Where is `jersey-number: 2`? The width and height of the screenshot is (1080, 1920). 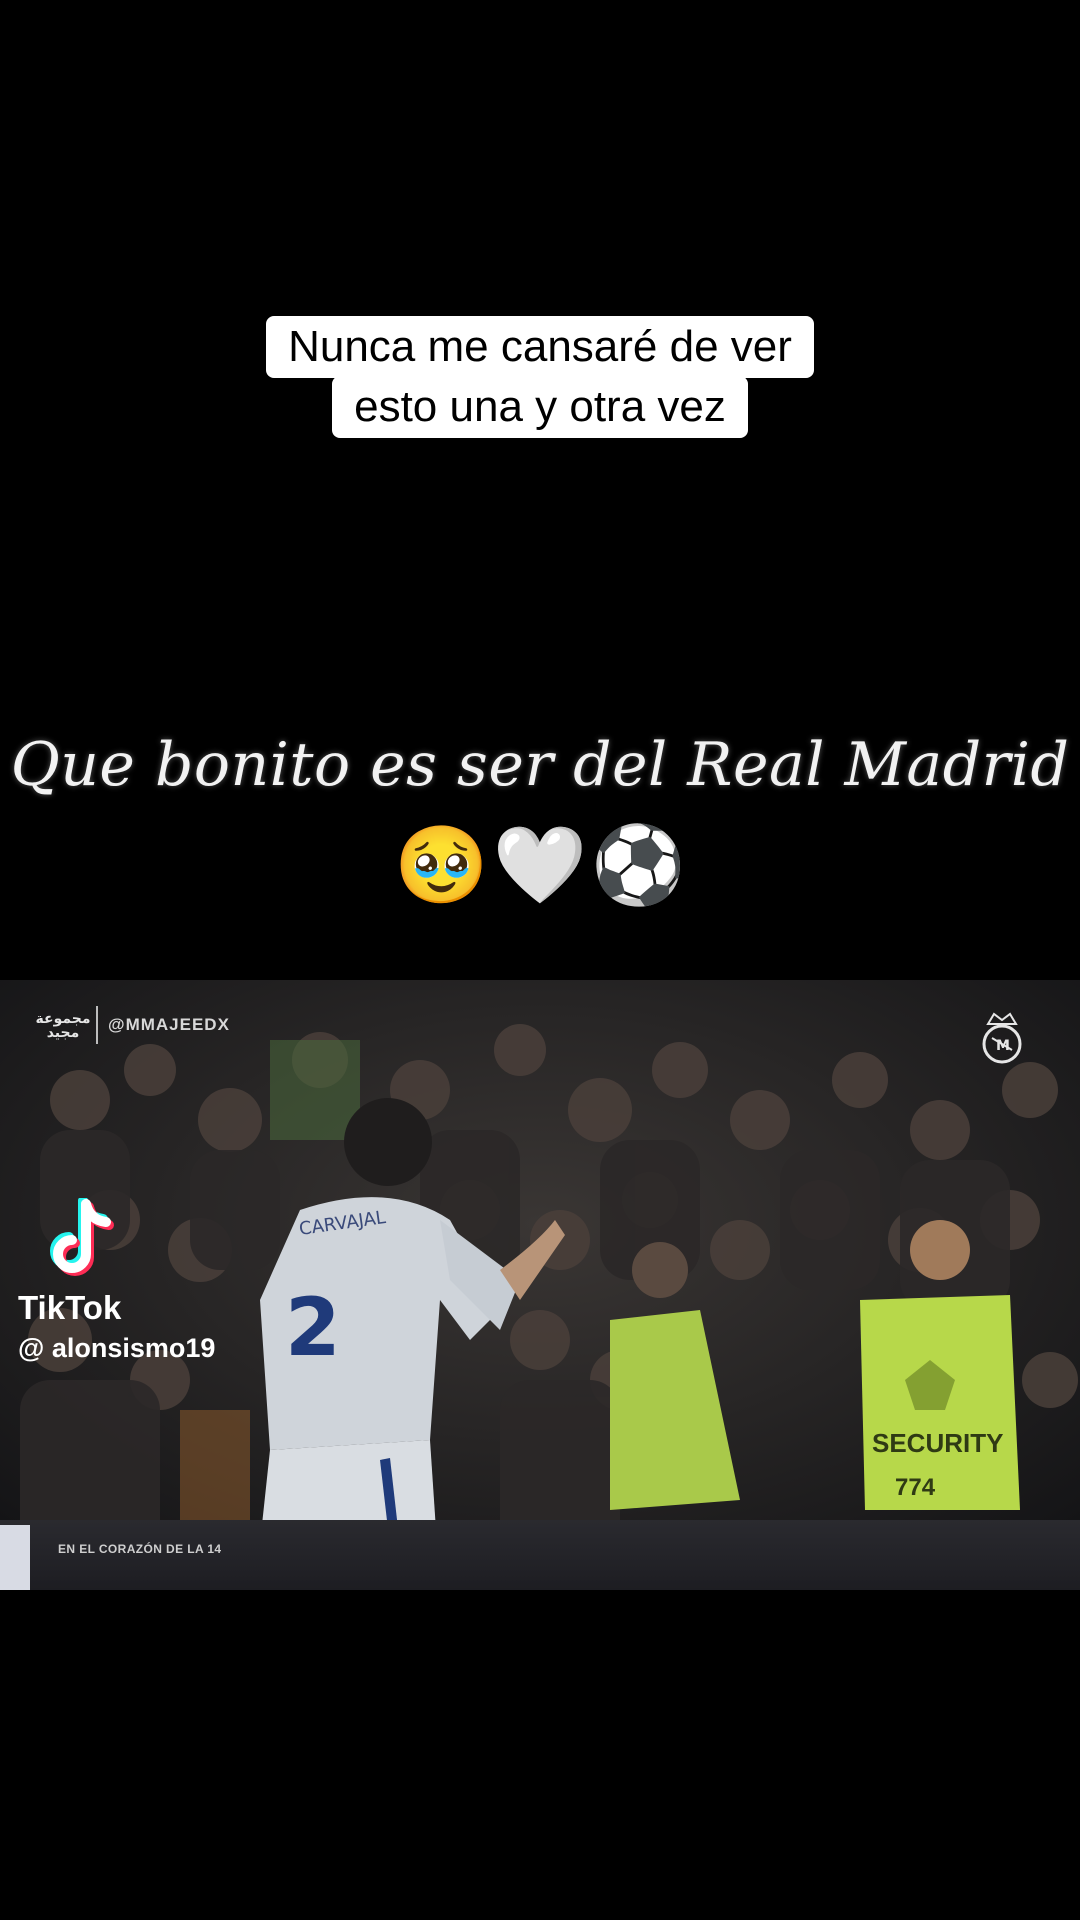
jersey-number: 2 is located at coordinates (313, 1327).